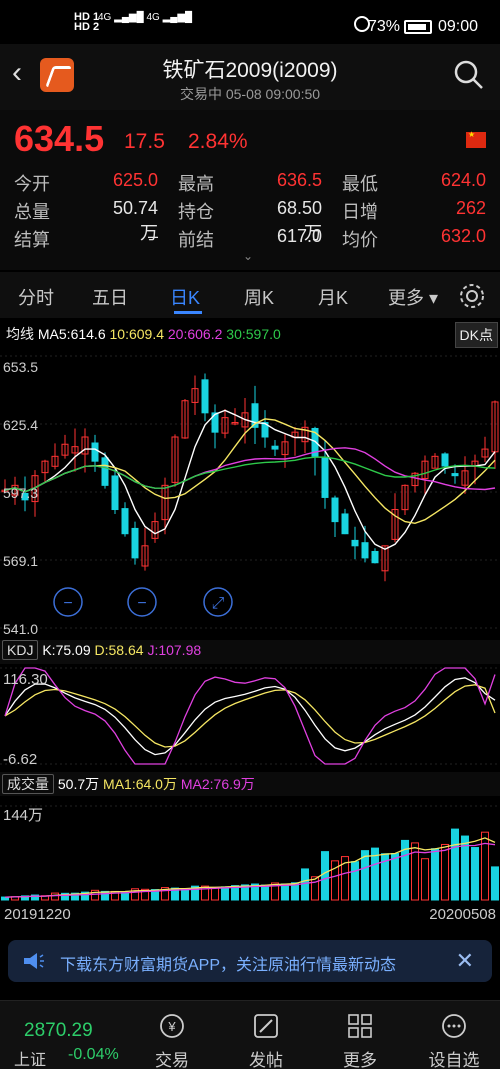 This screenshot has width=500, height=1069. I want to click on clock: 09:00, so click(457, 26).